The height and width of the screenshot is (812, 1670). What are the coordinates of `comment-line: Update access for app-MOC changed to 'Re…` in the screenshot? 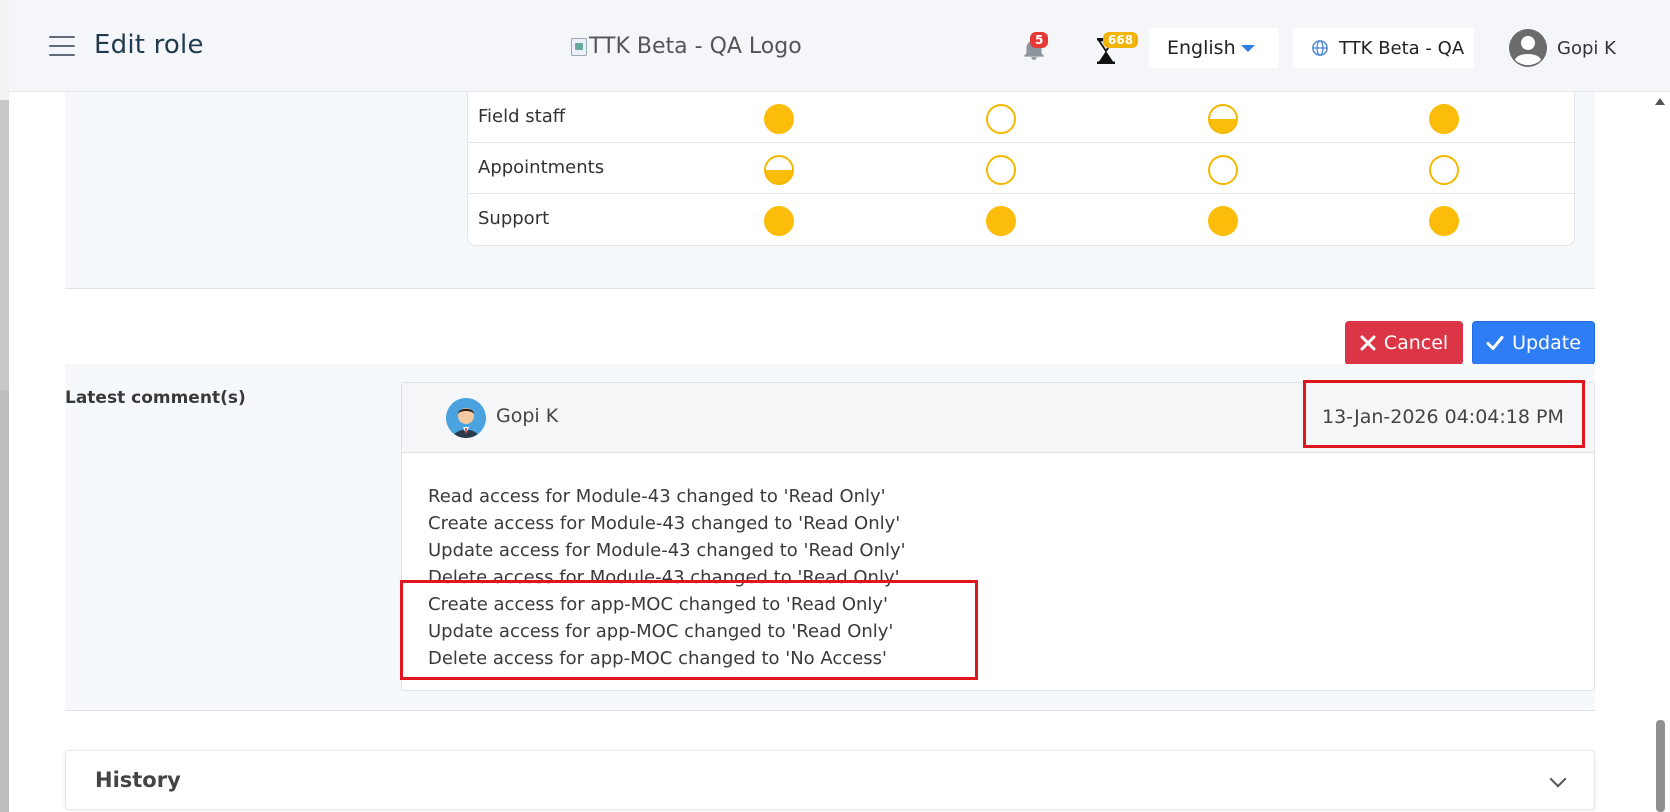 It's located at (661, 631).